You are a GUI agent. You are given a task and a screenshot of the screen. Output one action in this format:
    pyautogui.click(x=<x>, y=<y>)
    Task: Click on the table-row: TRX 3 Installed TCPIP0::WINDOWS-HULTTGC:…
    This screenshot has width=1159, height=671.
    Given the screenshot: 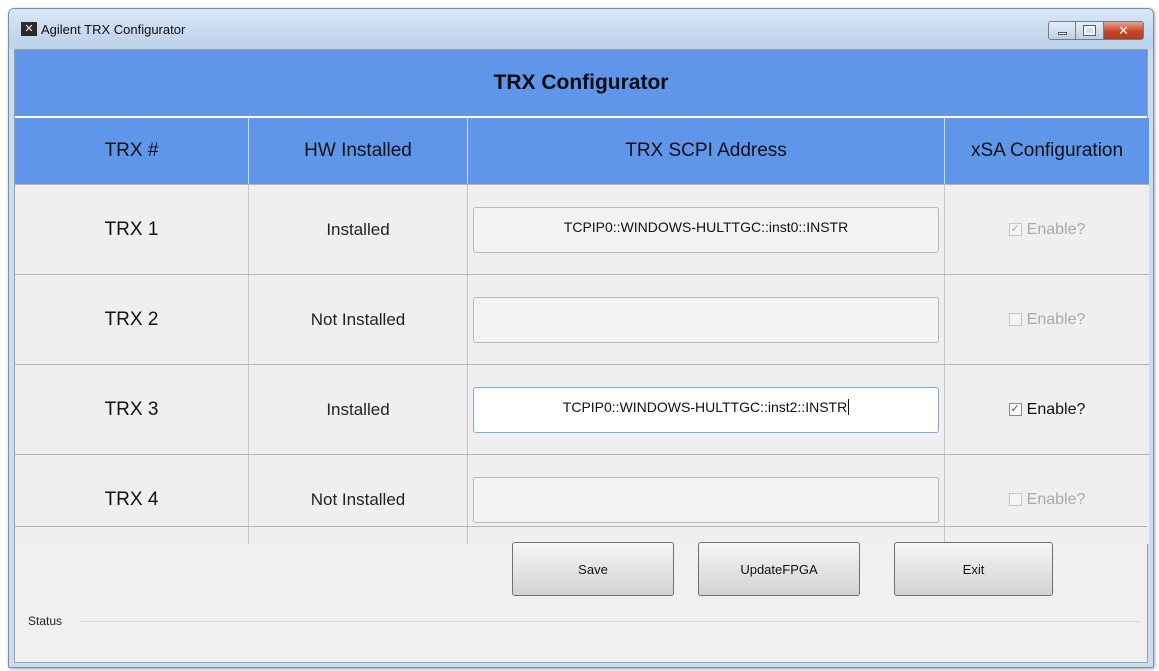 What is the action you would take?
    pyautogui.click(x=582, y=409)
    